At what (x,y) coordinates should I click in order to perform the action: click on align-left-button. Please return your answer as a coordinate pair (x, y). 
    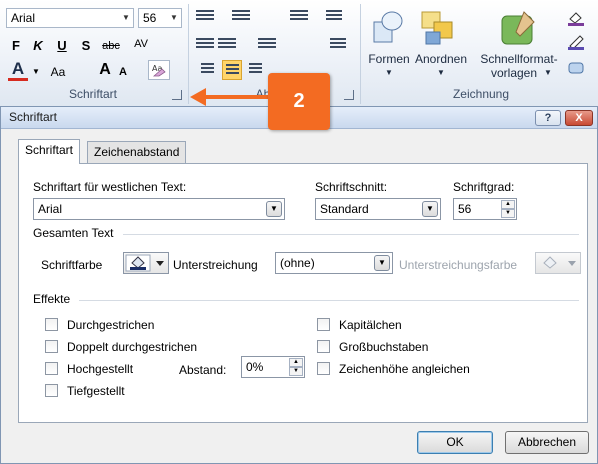
    Looking at the image, I should click on (208, 70).